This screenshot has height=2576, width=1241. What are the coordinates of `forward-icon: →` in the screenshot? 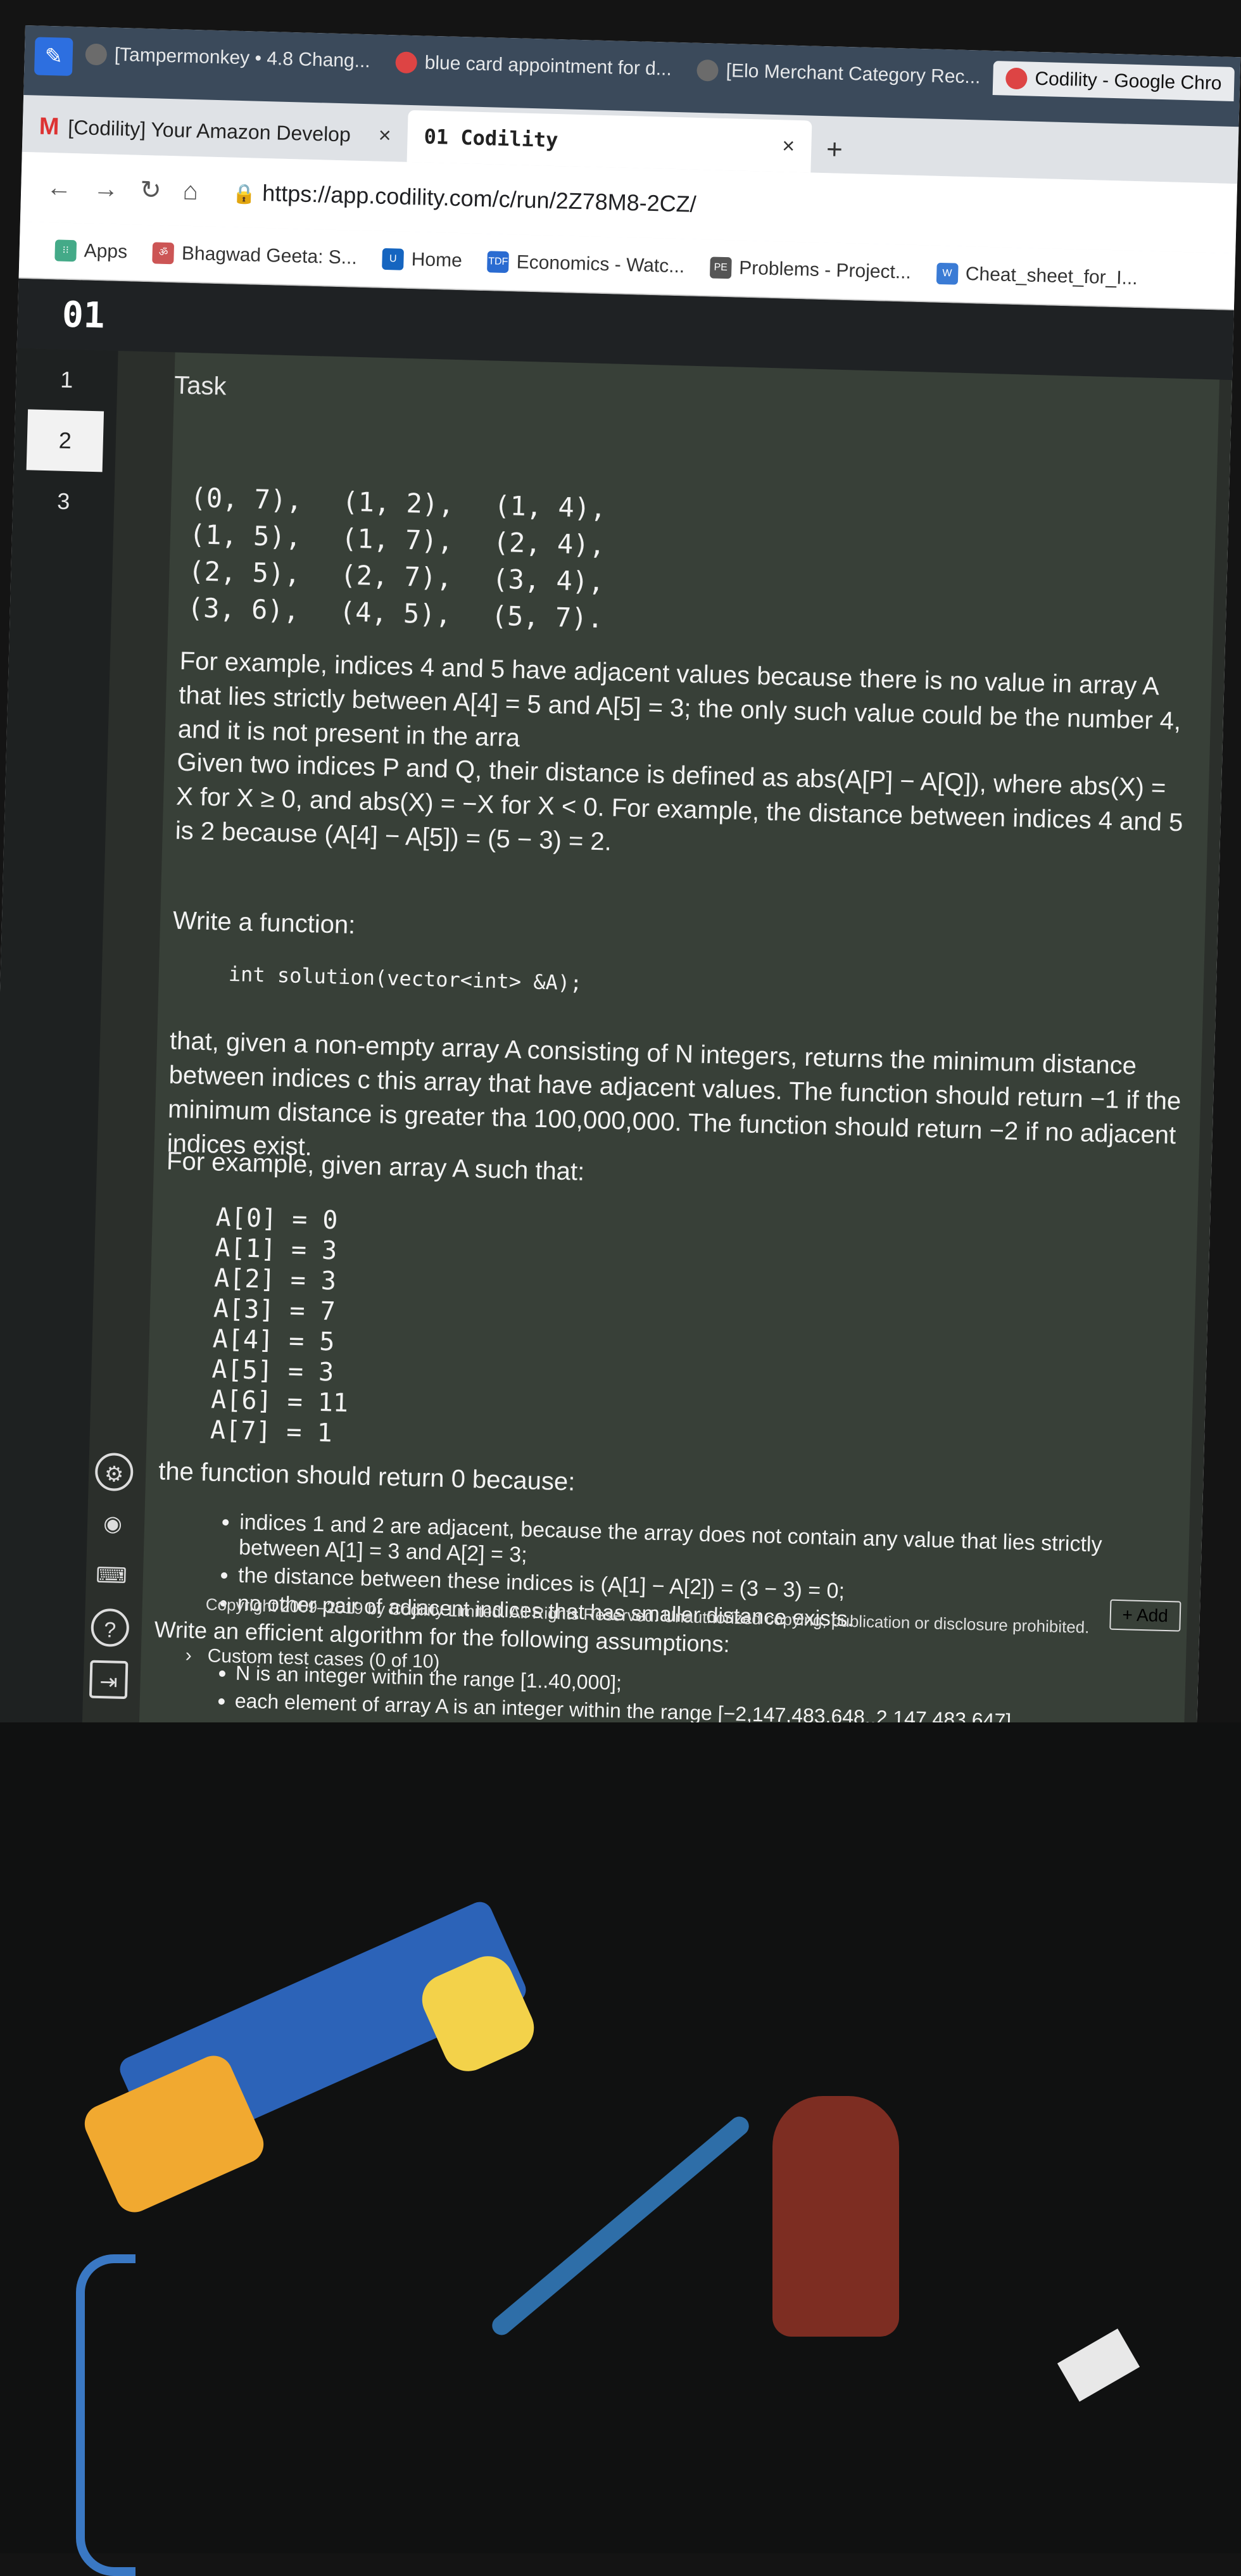 It's located at (106, 188).